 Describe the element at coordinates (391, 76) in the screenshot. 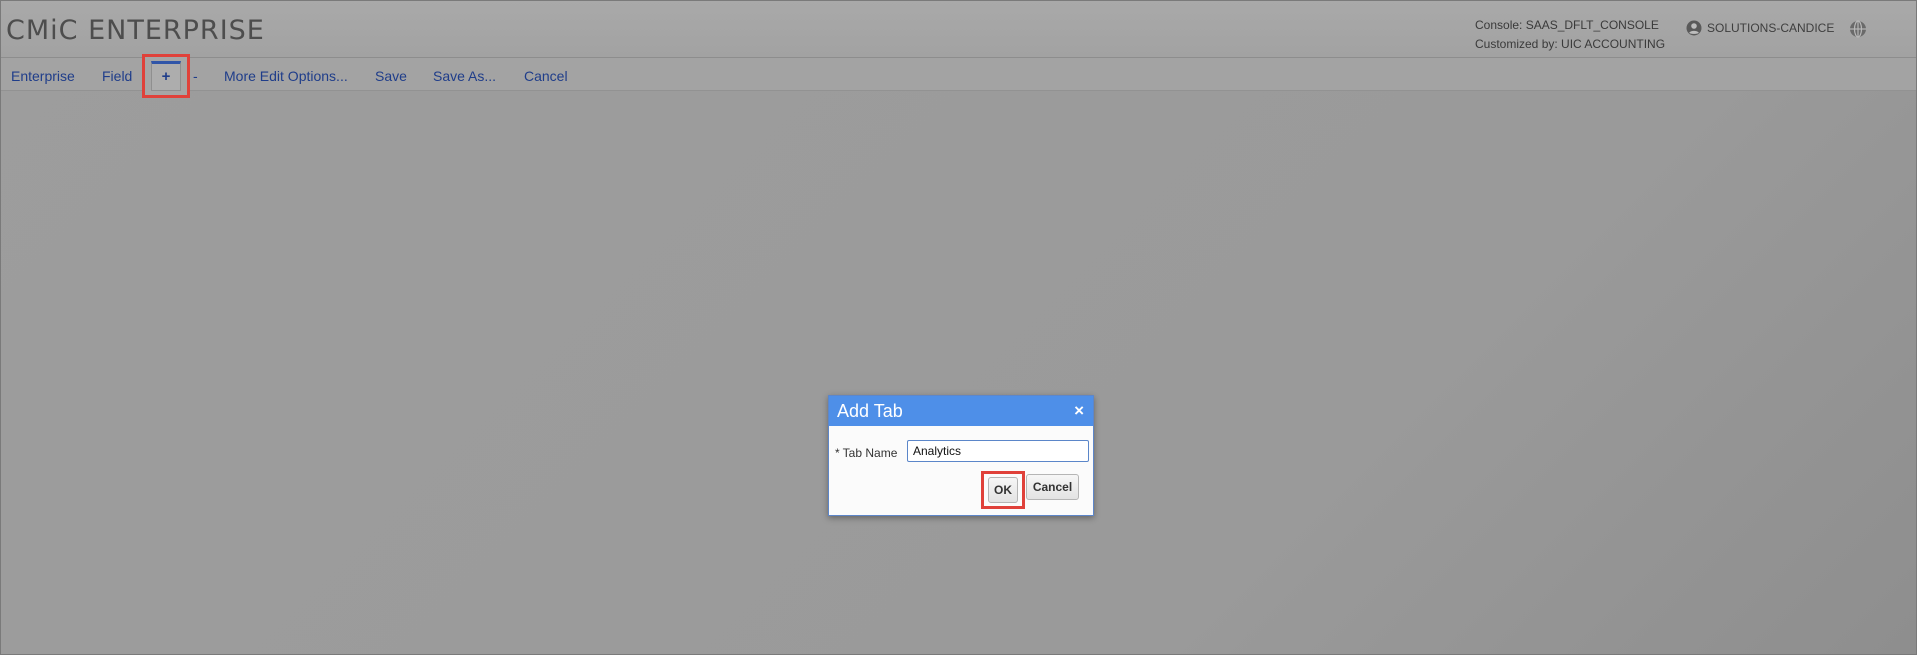

I see `save-link: Save` at that location.